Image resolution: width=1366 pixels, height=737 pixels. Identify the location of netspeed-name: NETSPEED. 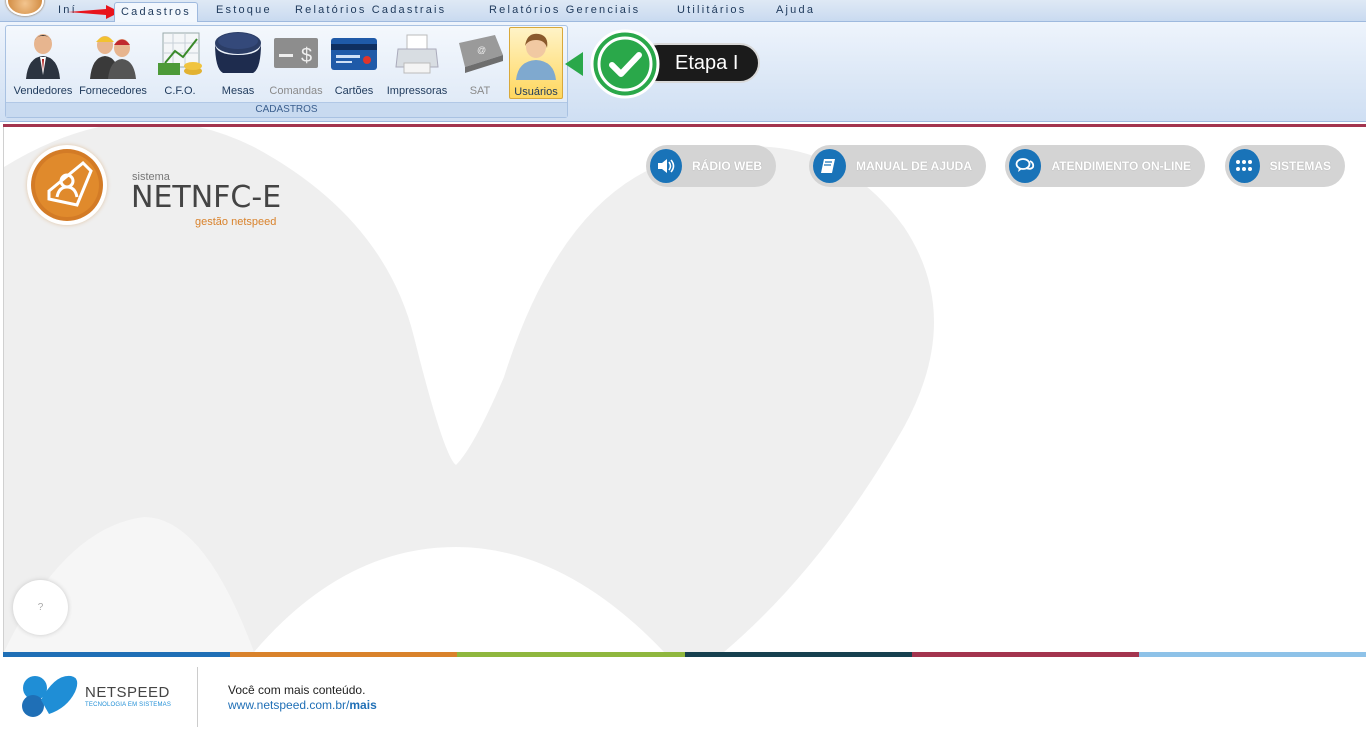
(127, 692).